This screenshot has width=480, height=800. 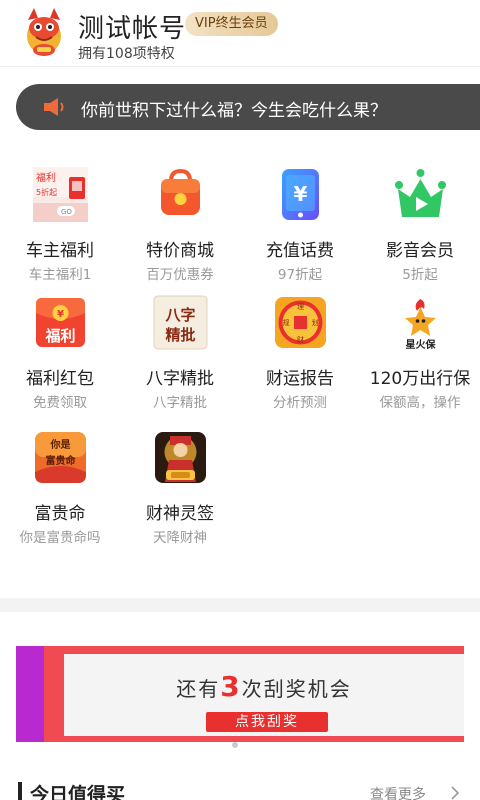 What do you see at coordinates (300, 379) in the screenshot?
I see `service-title: 财运报告` at bounding box center [300, 379].